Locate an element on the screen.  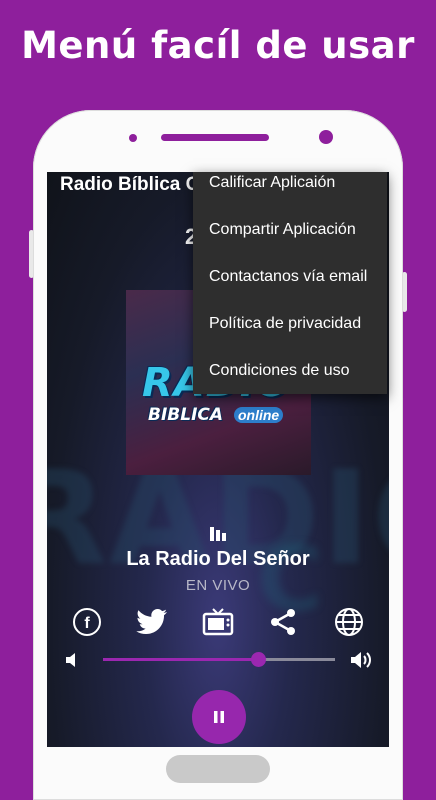
station-title: La Radio Del Señor is located at coordinates (218, 559).